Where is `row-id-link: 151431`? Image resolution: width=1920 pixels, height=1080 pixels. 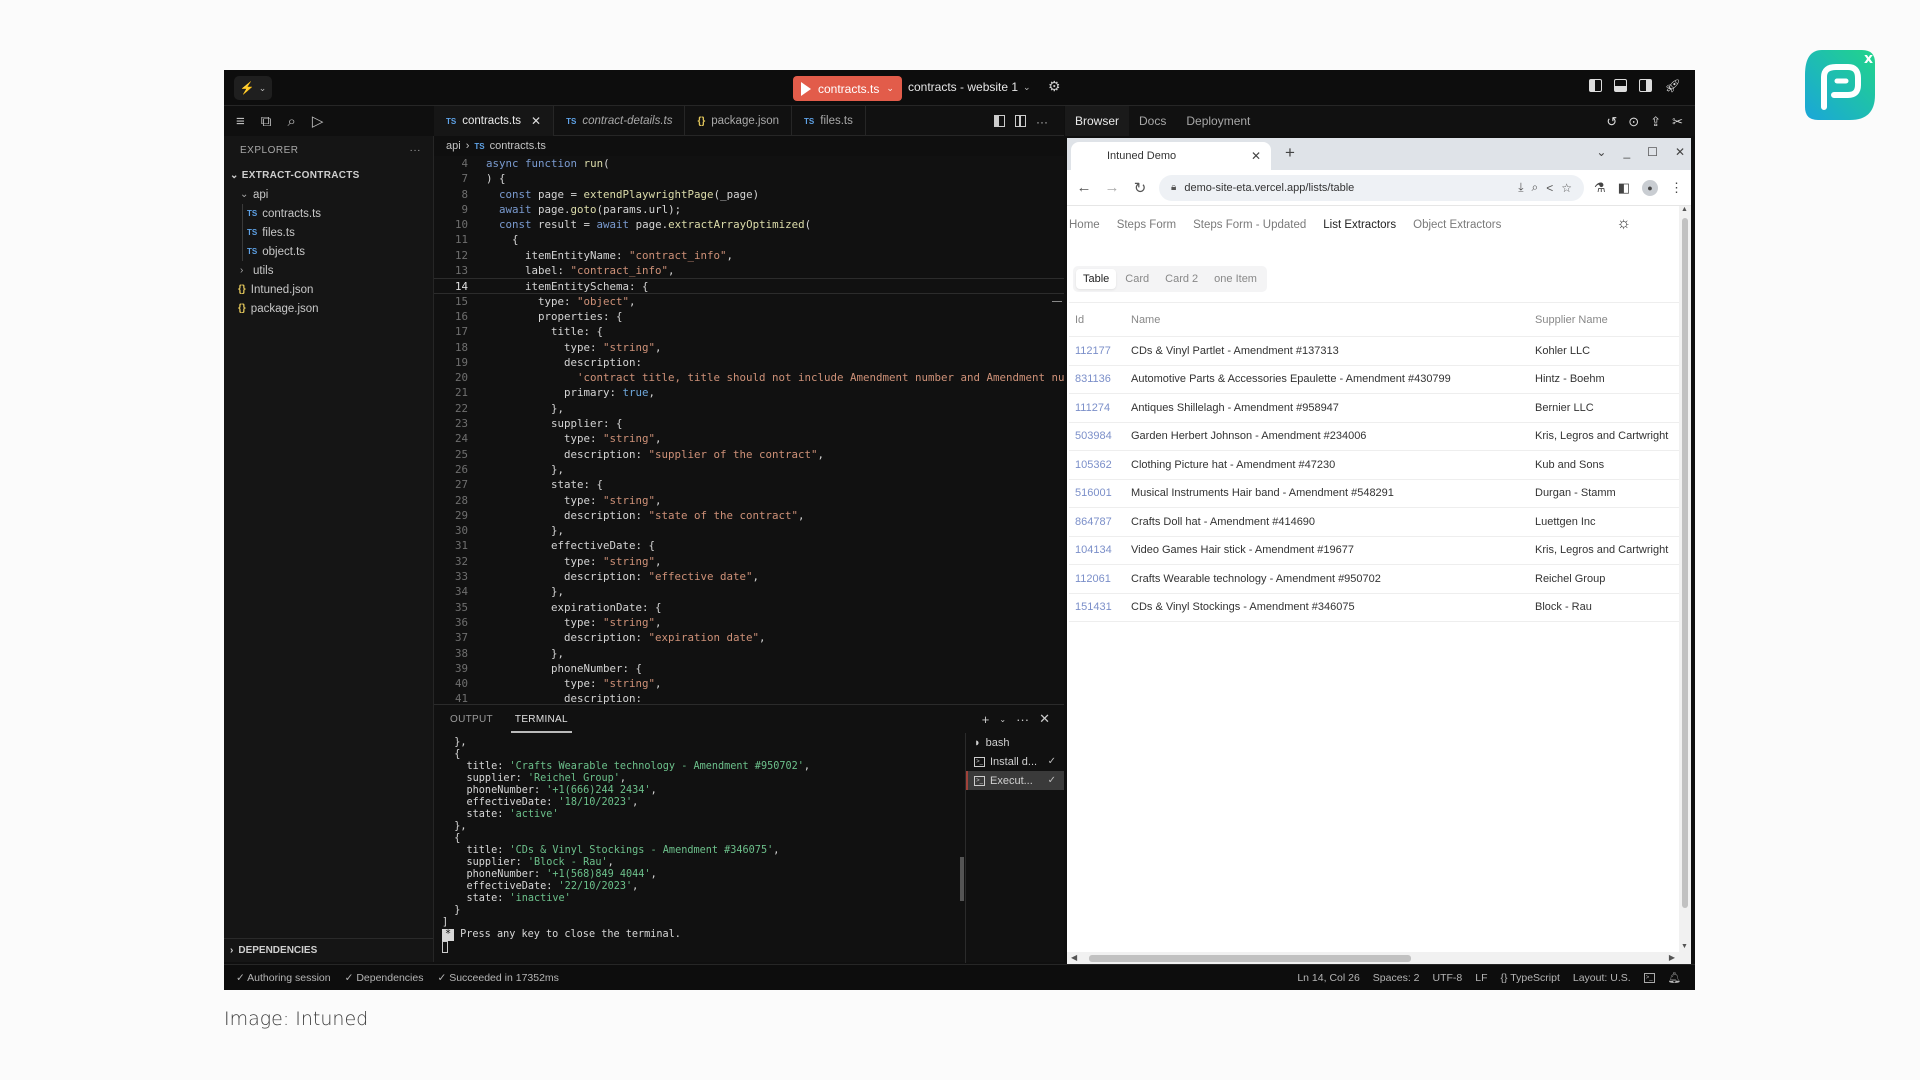
row-id-link: 151431 is located at coordinates (1093, 607).